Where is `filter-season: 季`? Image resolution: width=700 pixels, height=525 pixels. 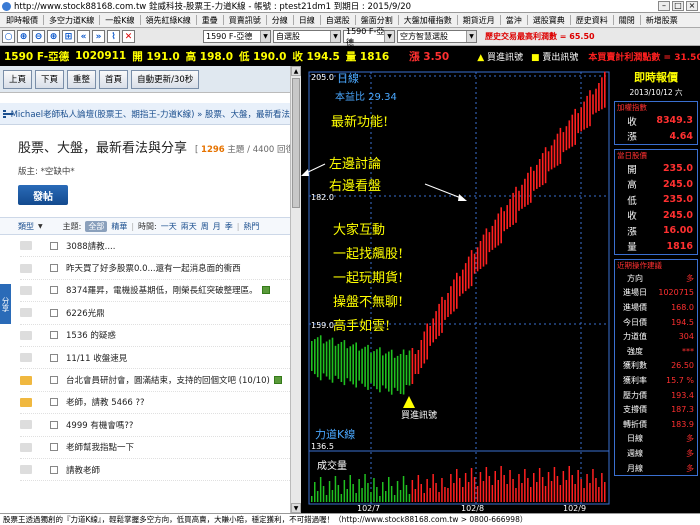
filter-season: 季 is located at coordinates (229, 226).